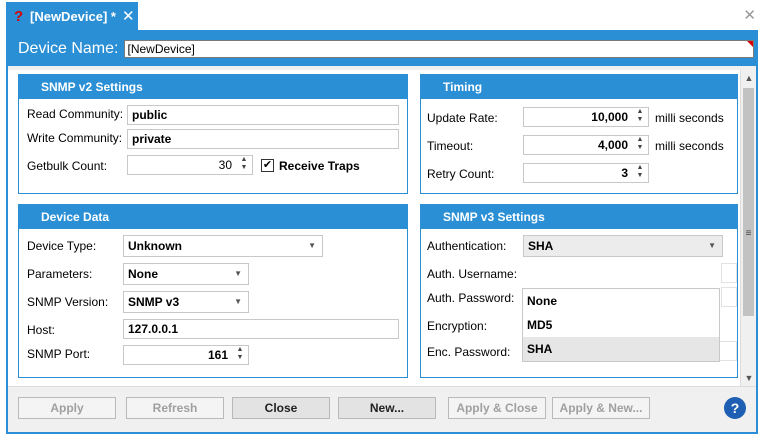  I want to click on scrollbar-thumb, so click(748, 202).